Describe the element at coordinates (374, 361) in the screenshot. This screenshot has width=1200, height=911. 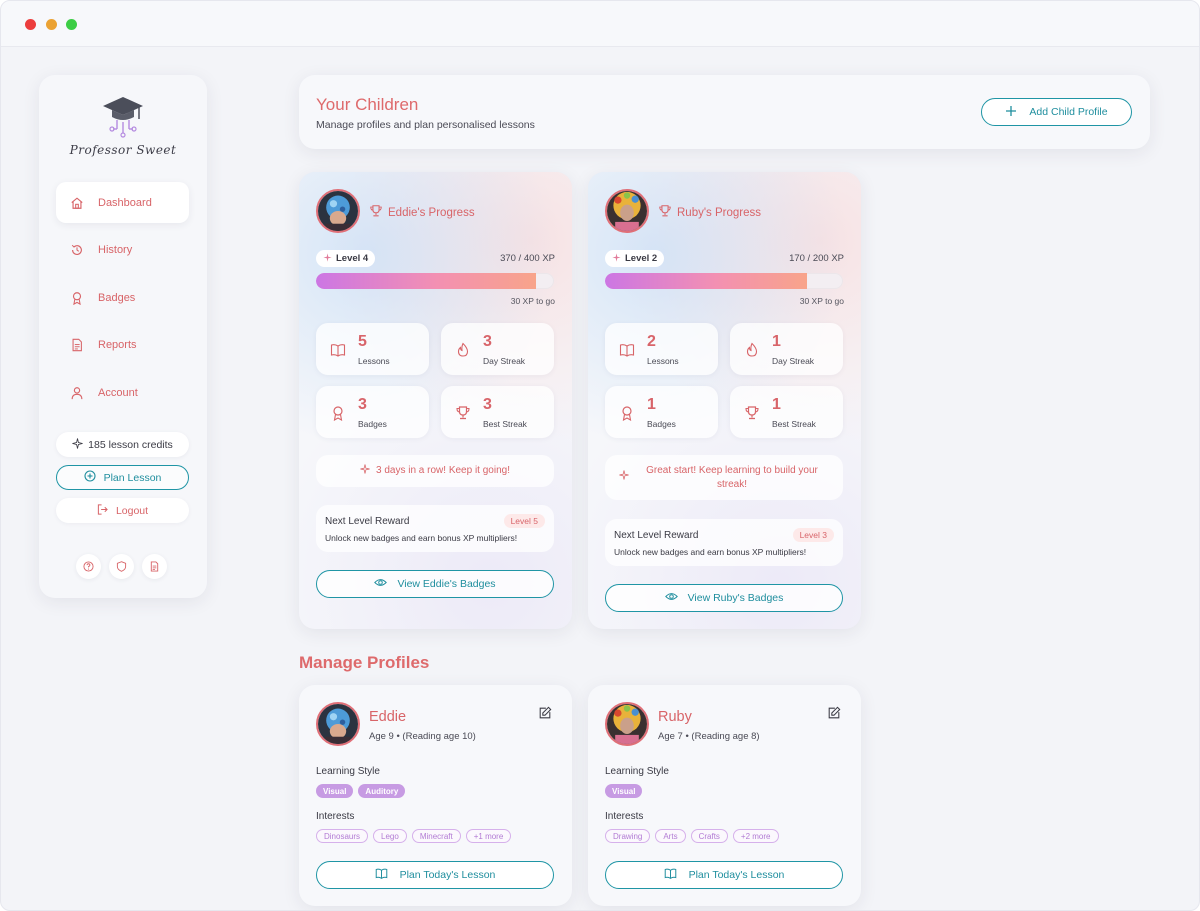
I see `stat-label: Lessons` at that location.